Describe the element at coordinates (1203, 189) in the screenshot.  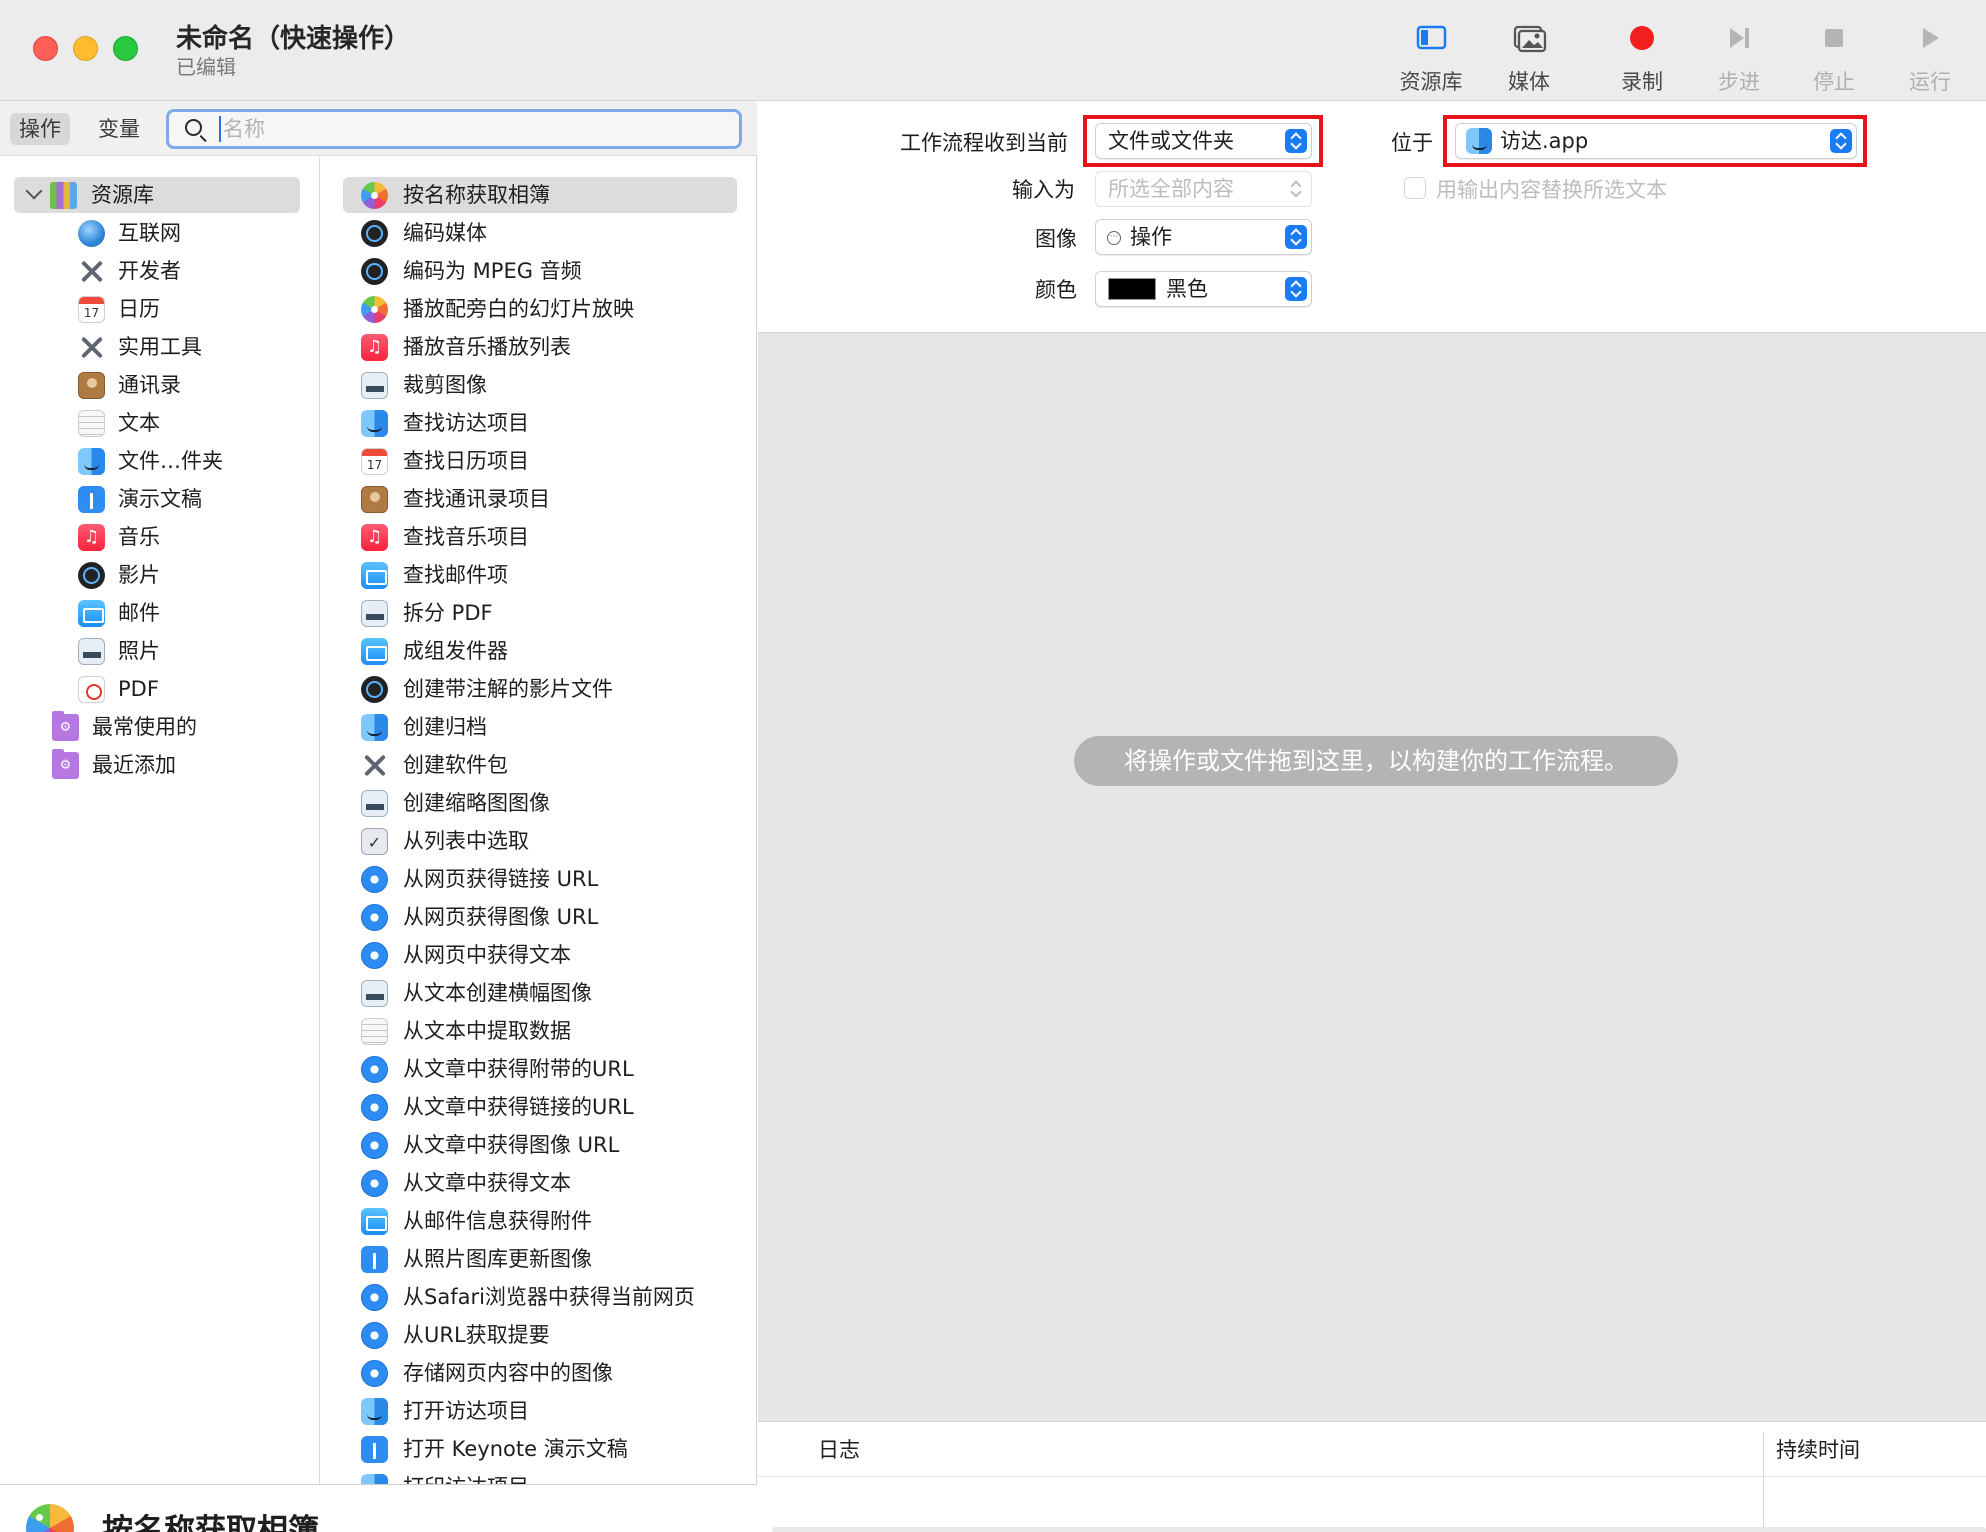
I see `input-popup: 所选全部内容` at that location.